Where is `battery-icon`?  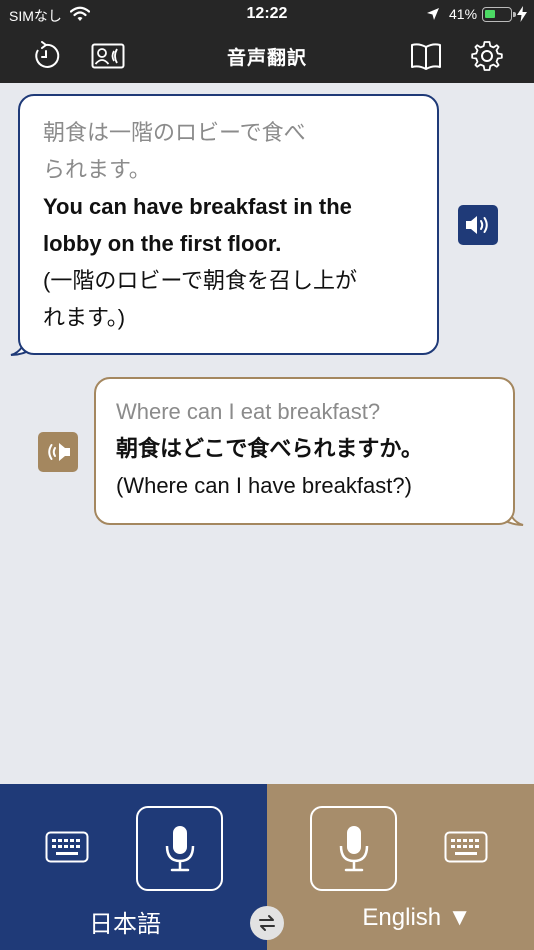 battery-icon is located at coordinates (499, 14).